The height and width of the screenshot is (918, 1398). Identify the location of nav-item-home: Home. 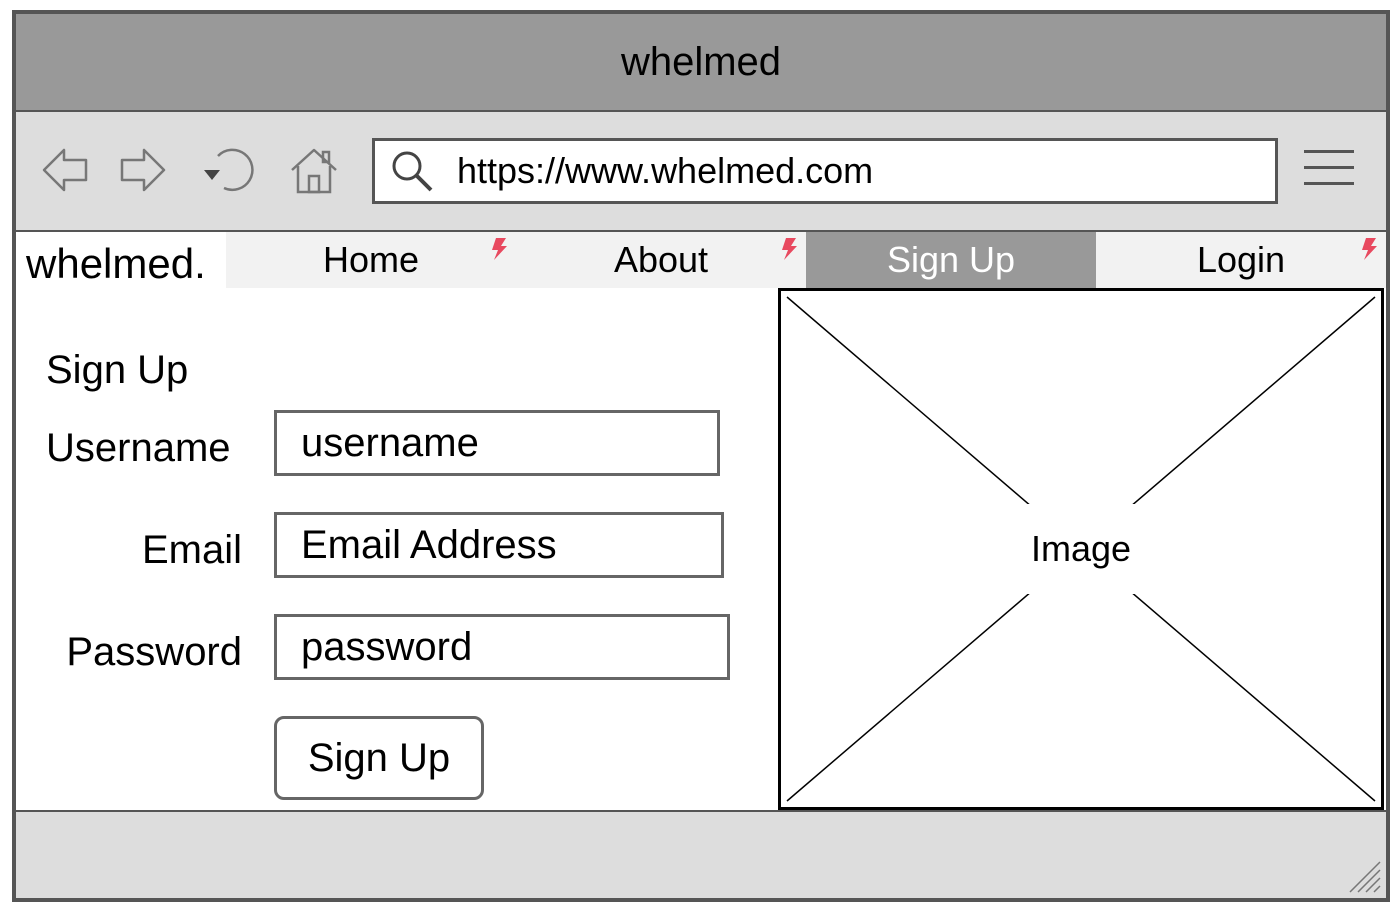
(371, 260).